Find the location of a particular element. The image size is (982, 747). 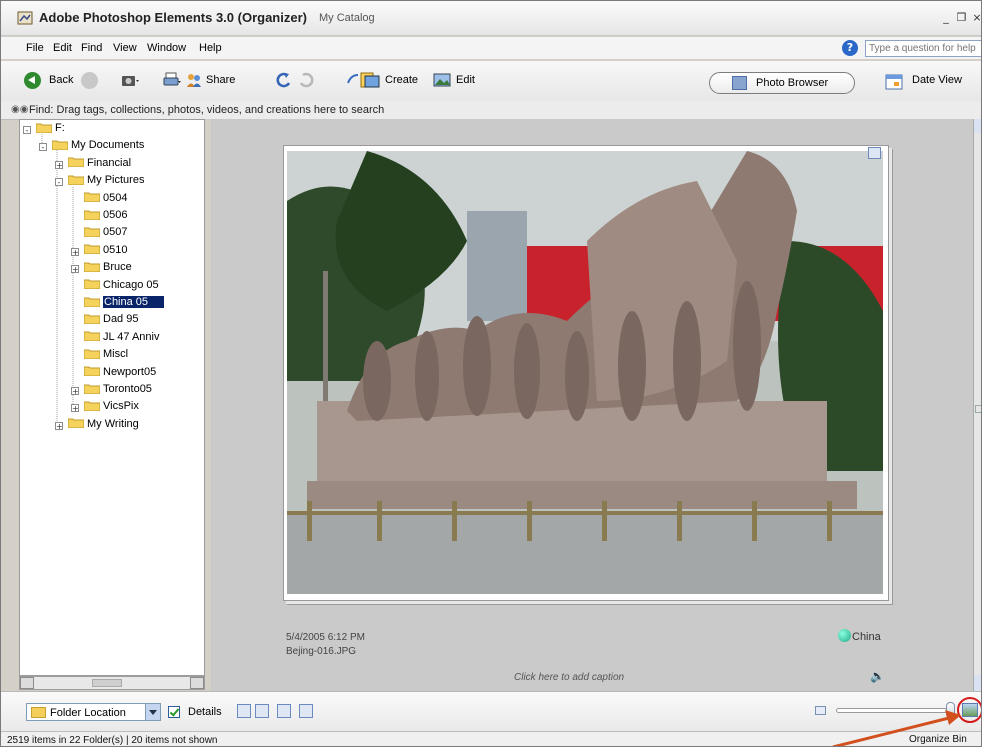

thumbnail-size-slider-handle is located at coordinates (950, 710).